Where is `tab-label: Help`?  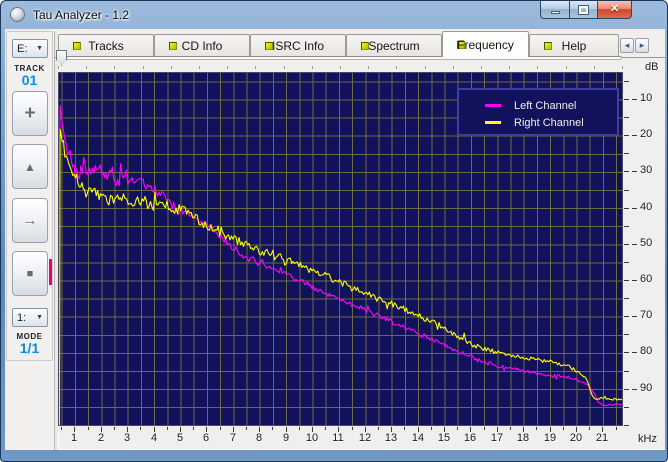
tab-label: Help is located at coordinates (574, 46).